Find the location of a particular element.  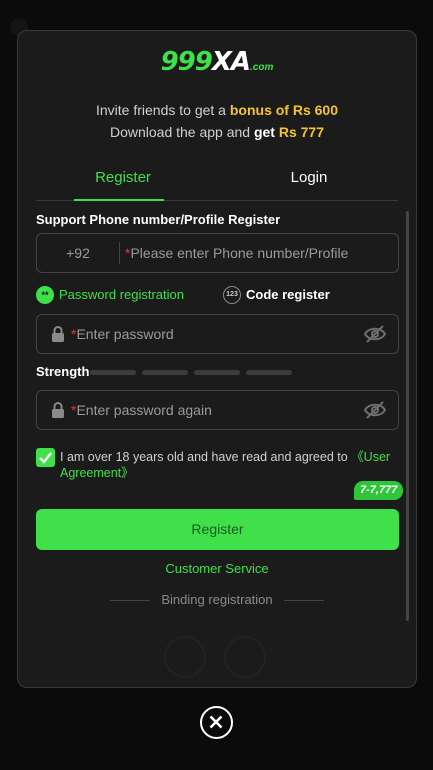

close-icon is located at coordinates (216, 722).